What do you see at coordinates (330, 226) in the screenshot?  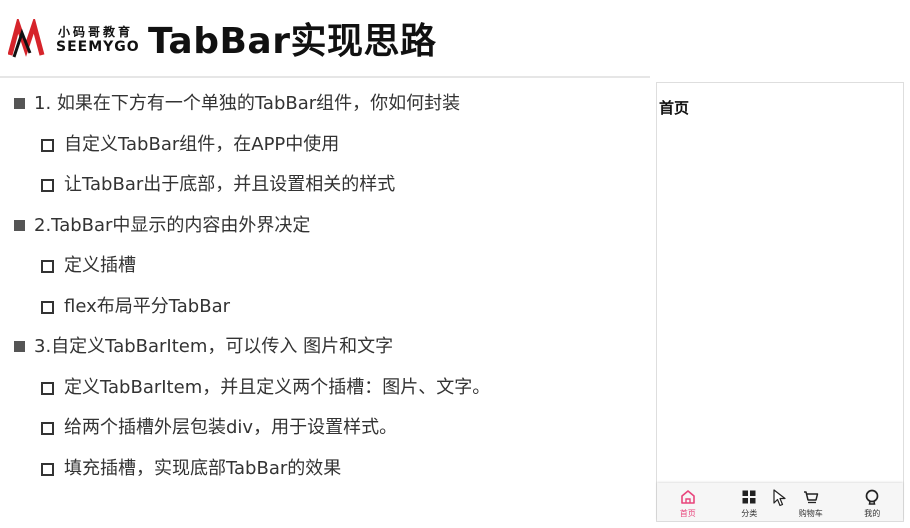 I see `bullet-item: 2.TabBar中显示的内容由外界决定` at bounding box center [330, 226].